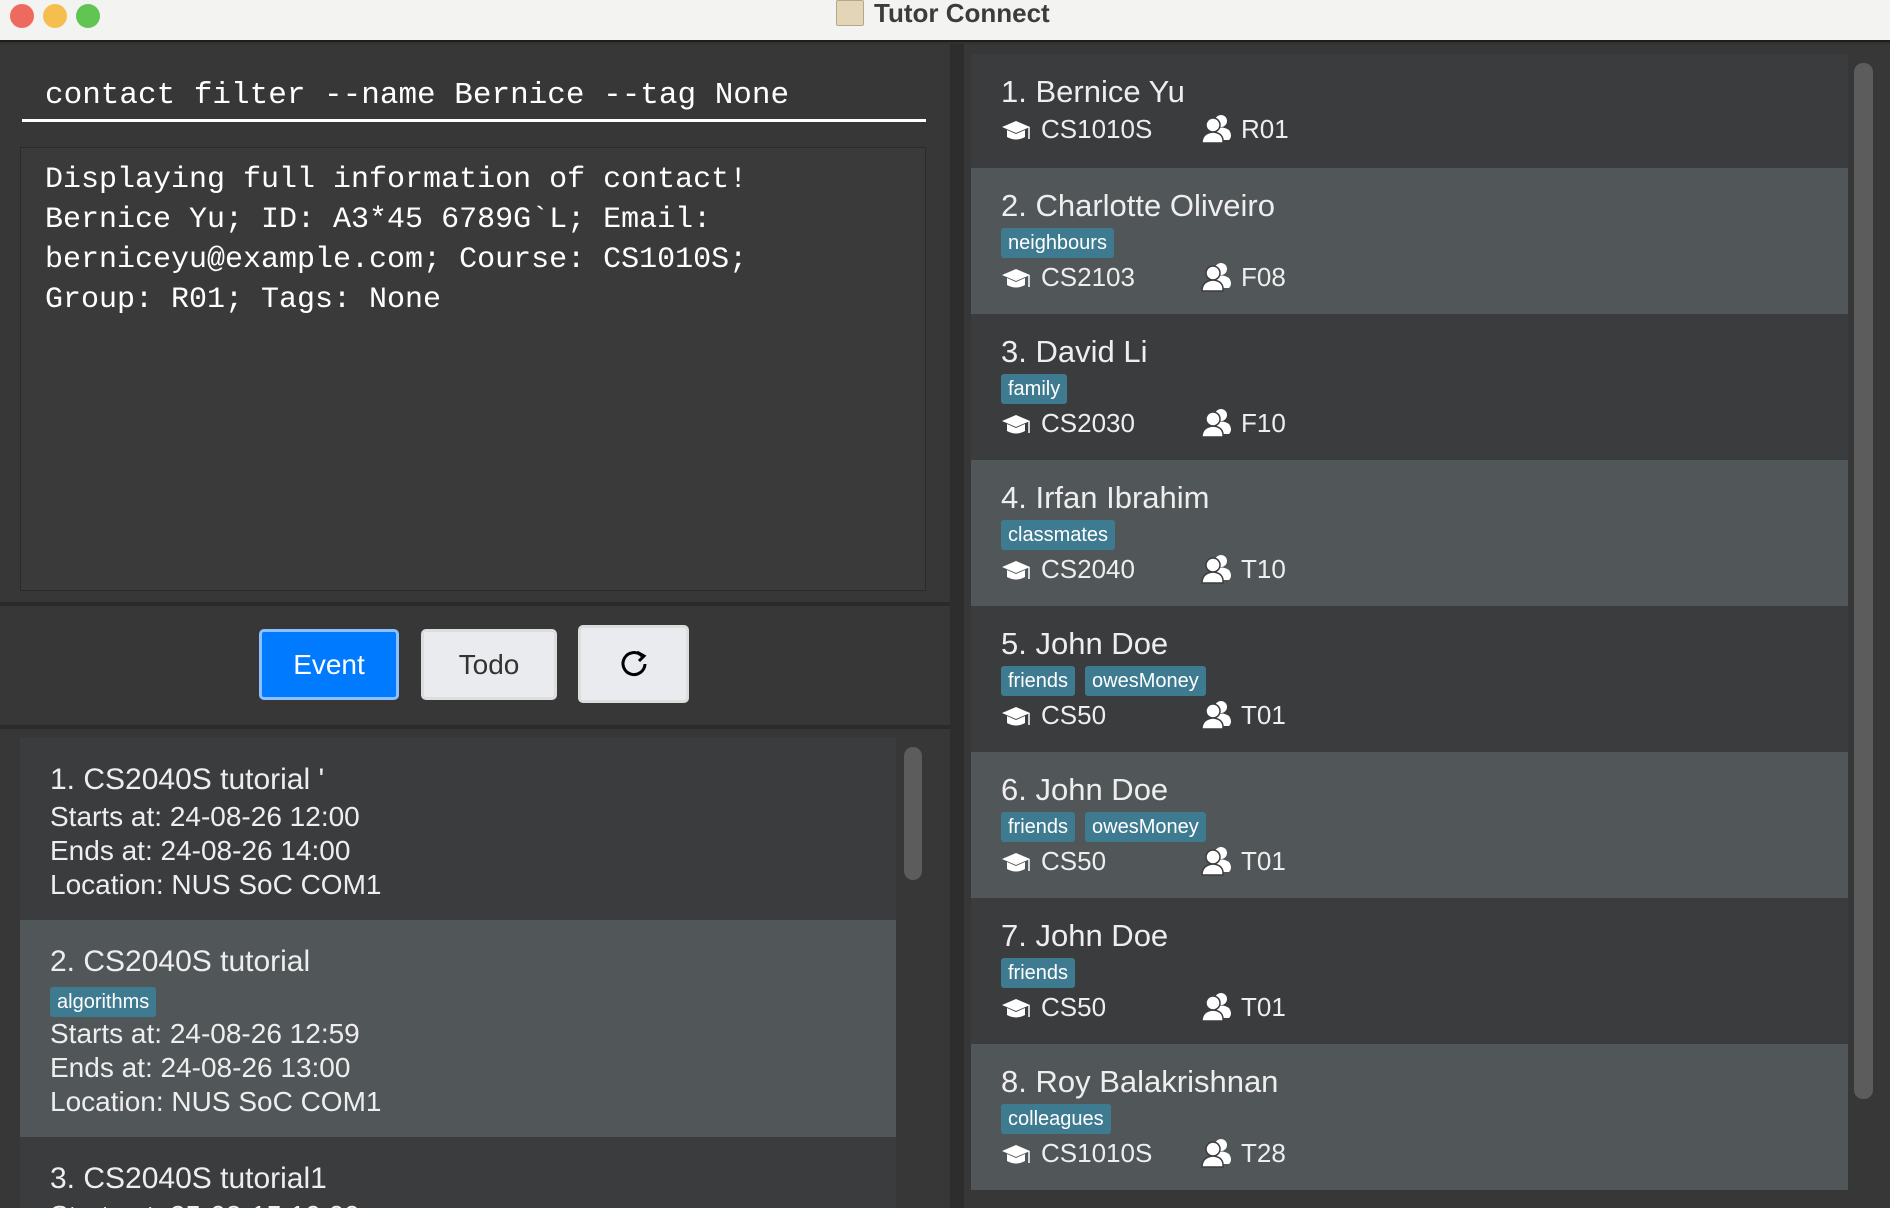  Describe the element at coordinates (1085, 643) in the screenshot. I see `contact-name: 5. John Doe` at that location.